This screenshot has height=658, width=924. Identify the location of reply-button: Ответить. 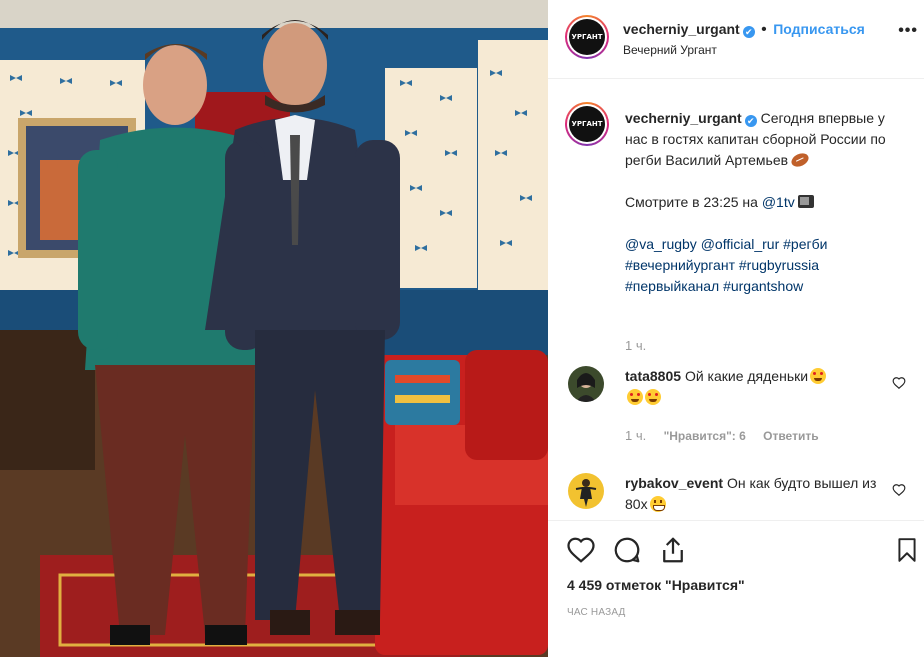
(790, 436).